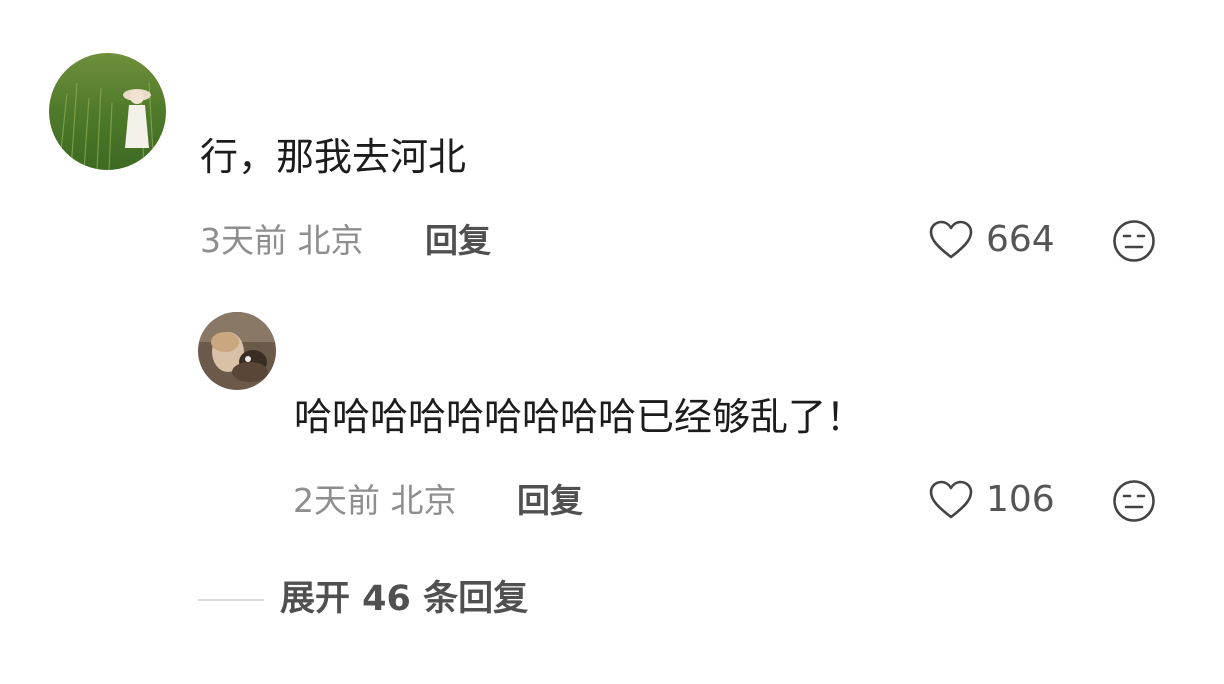 The width and height of the screenshot is (1224, 684). What do you see at coordinates (375, 500) in the screenshot?
I see `reply-meta: 2天前 北京` at bounding box center [375, 500].